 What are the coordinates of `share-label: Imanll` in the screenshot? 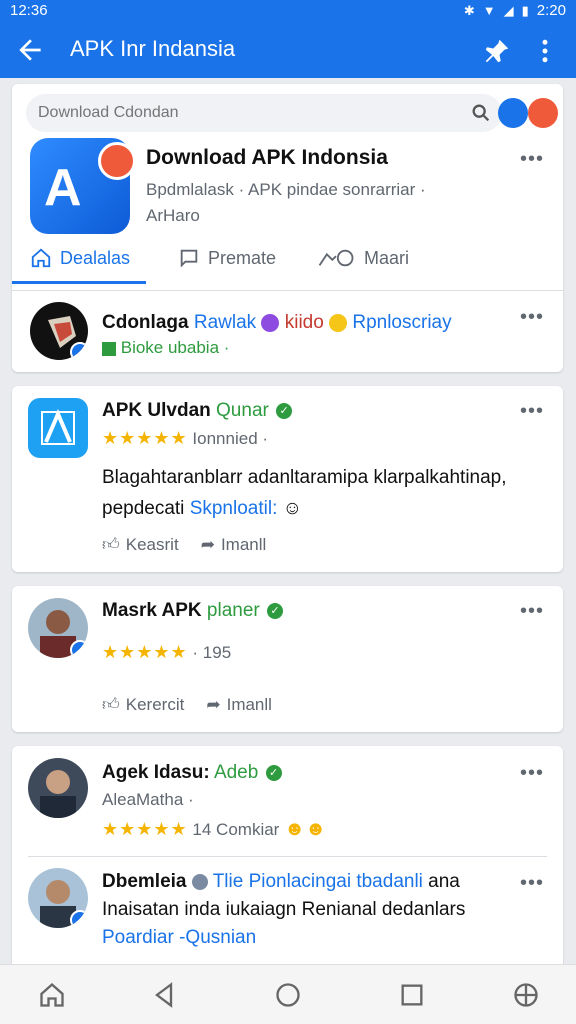 It's located at (243, 544).